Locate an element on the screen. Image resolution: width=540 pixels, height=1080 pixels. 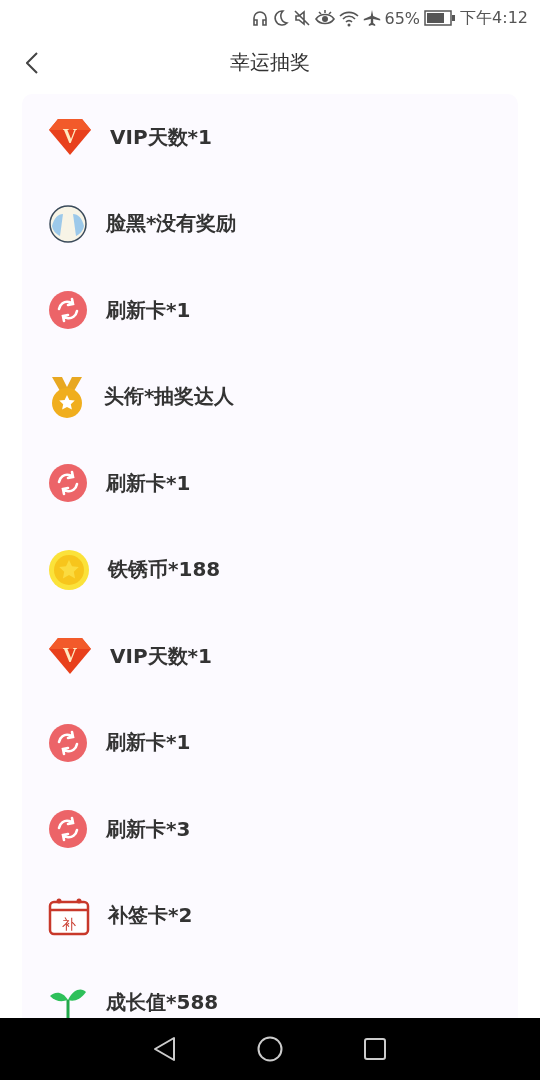
home-nav-button is located at coordinates (270, 1049).